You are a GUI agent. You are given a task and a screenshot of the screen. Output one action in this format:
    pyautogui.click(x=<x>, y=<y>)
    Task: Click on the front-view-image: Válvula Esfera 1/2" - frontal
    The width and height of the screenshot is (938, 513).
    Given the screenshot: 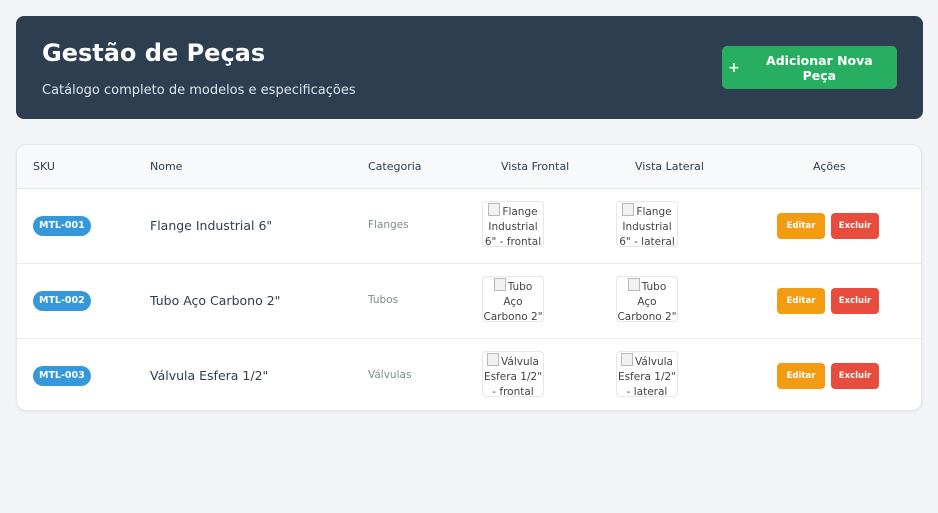 What is the action you would take?
    pyautogui.click(x=513, y=374)
    